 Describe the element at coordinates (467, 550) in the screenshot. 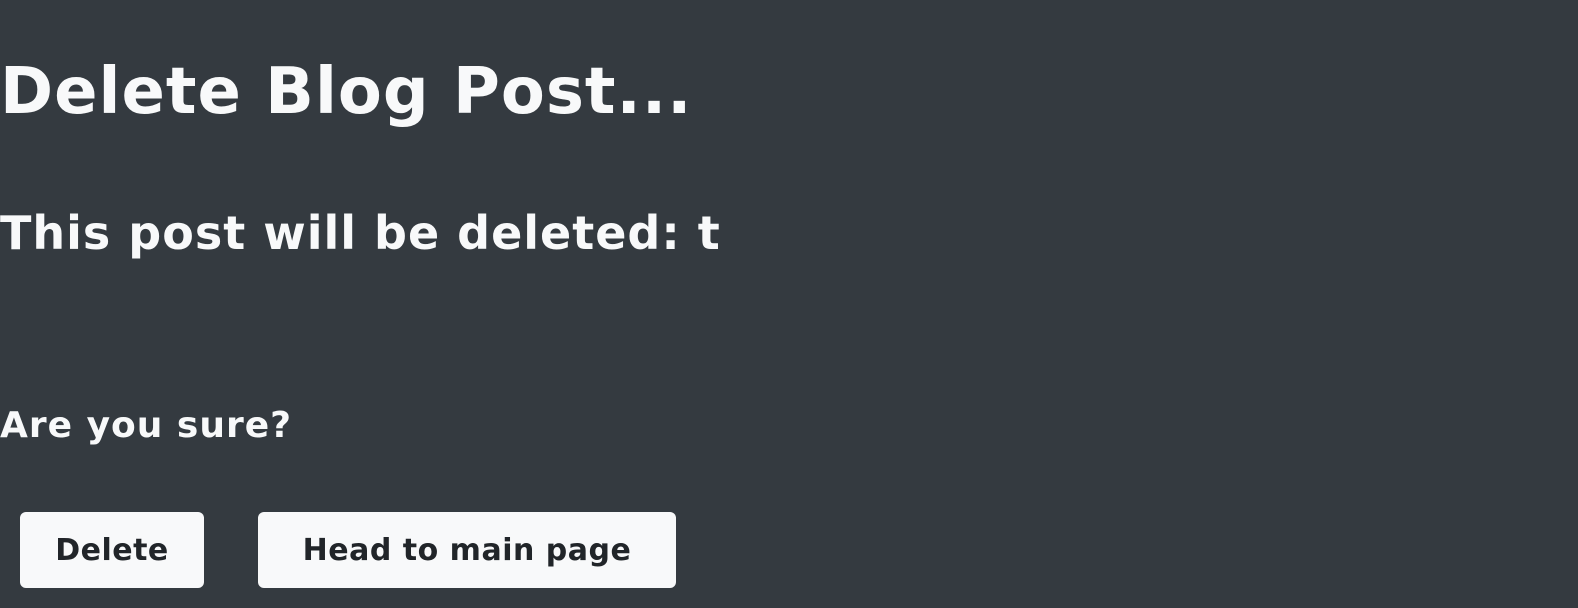

I see `head-to-main-page-button: Head to main page` at that location.